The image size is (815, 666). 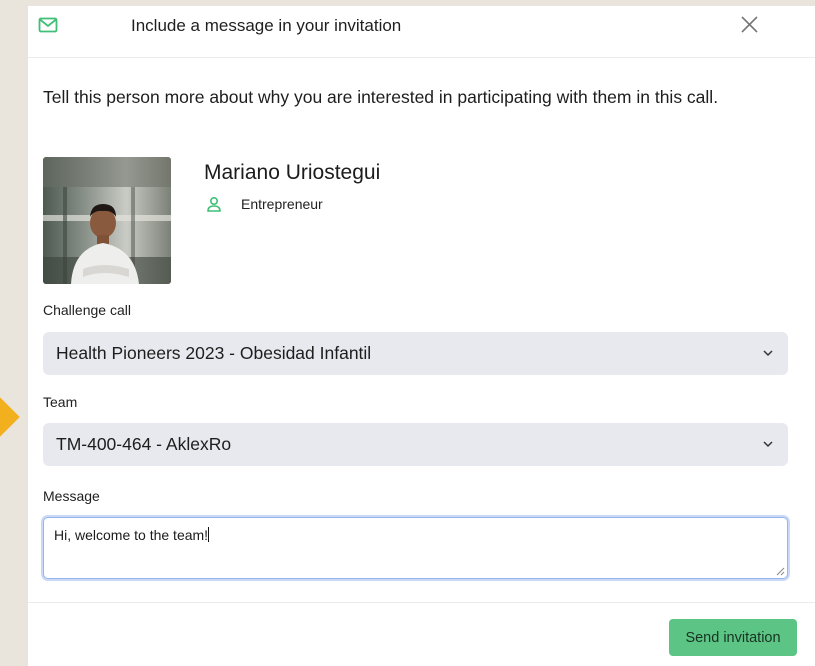 What do you see at coordinates (733, 637) in the screenshot?
I see `send-invitation-button: Send invitation` at bounding box center [733, 637].